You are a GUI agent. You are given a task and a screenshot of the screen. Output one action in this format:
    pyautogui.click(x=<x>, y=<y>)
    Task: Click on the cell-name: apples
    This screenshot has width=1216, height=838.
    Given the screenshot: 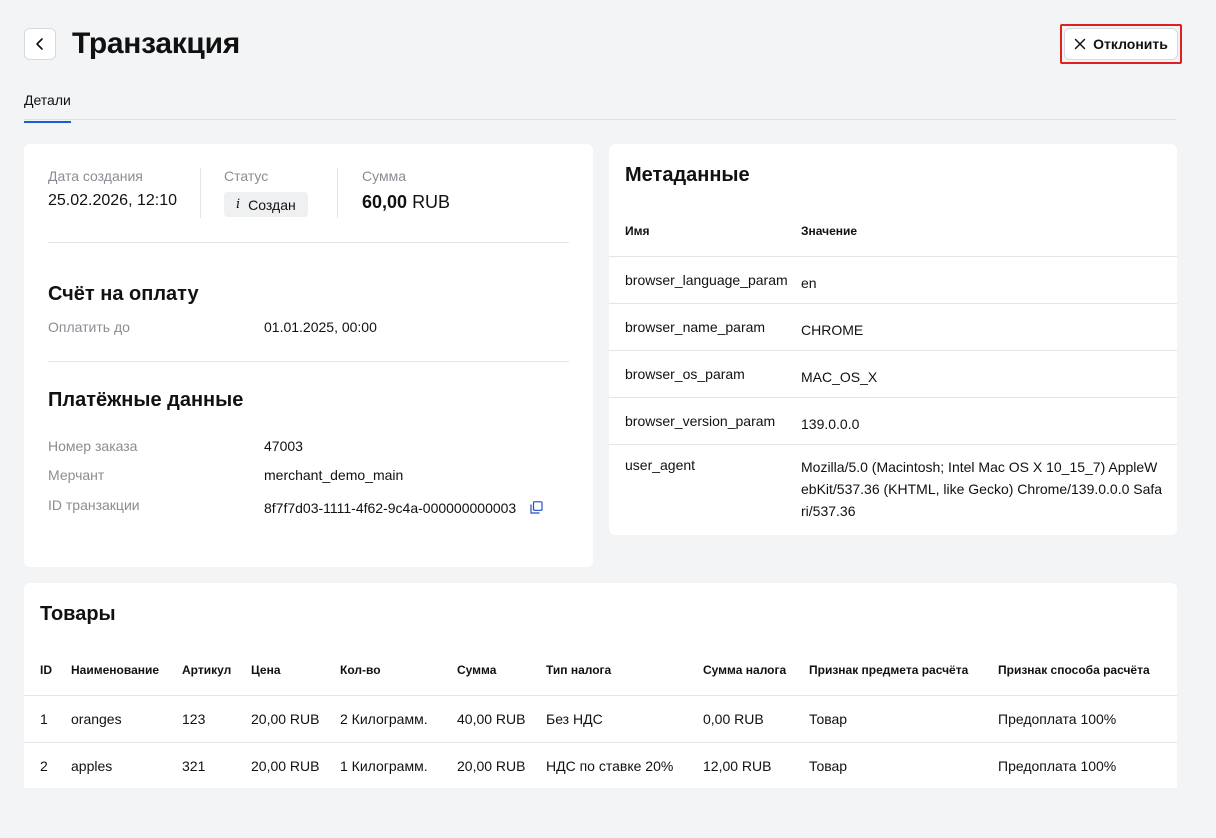 What is the action you would take?
    pyautogui.click(x=92, y=766)
    